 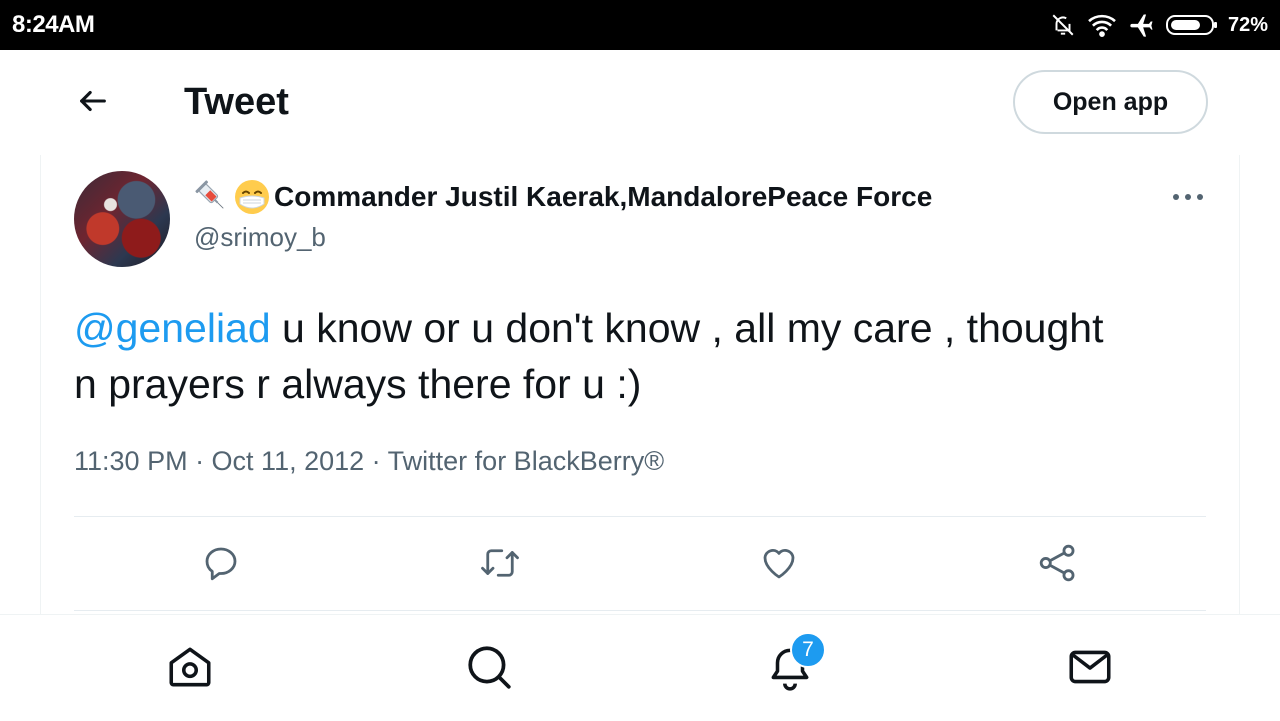 I want to click on header: Tweet Open app, so click(x=640, y=102).